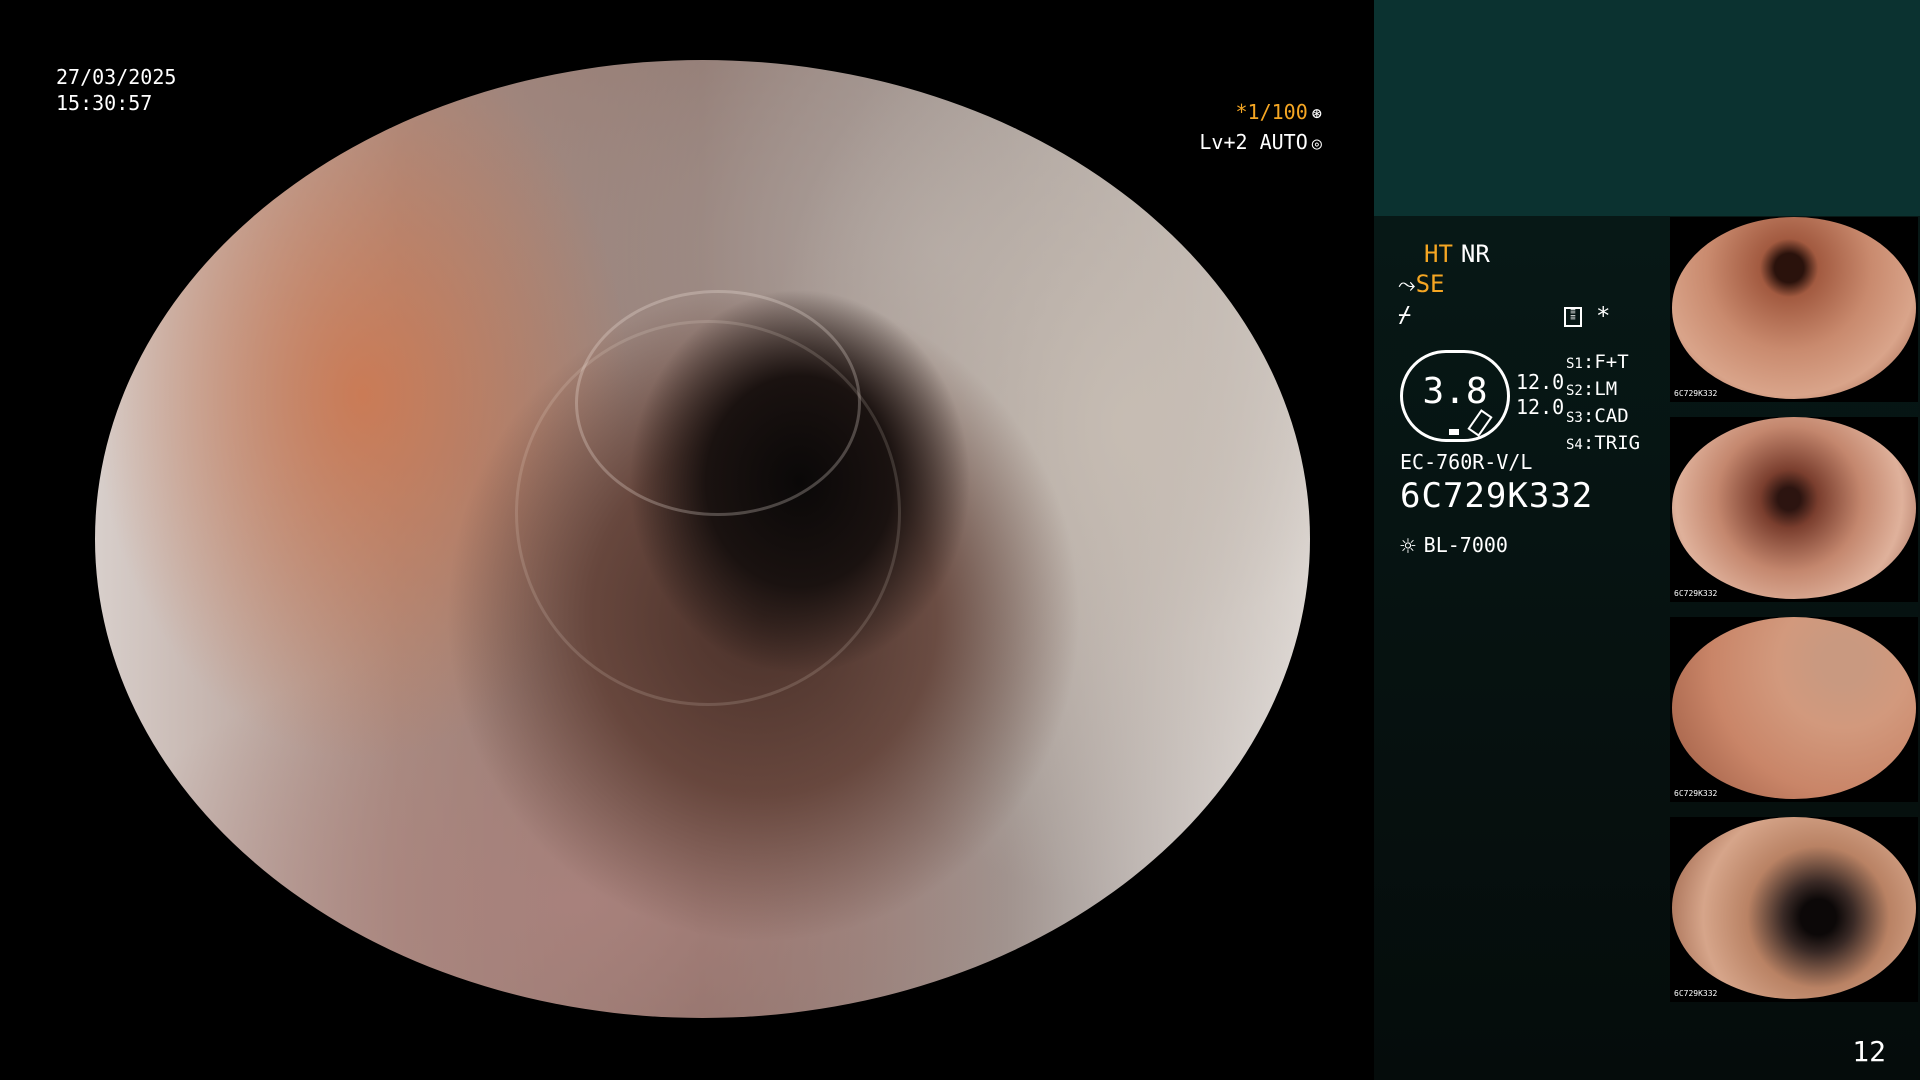  I want to click on time: 15:30:57, so click(104, 103).